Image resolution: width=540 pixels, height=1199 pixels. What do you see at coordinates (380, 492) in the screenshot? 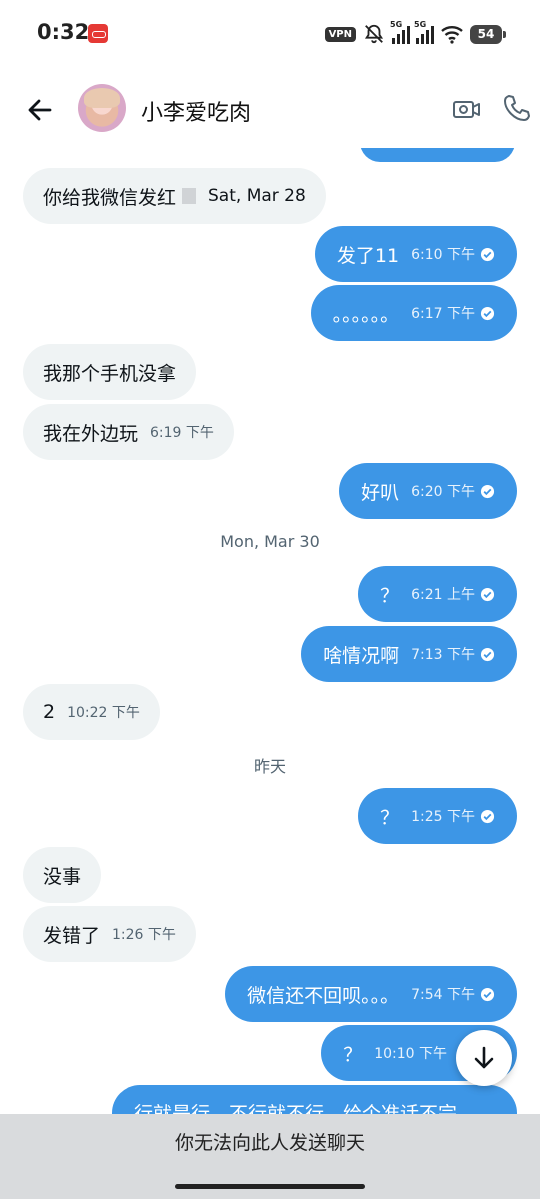
I see `message-text: 好叭` at bounding box center [380, 492].